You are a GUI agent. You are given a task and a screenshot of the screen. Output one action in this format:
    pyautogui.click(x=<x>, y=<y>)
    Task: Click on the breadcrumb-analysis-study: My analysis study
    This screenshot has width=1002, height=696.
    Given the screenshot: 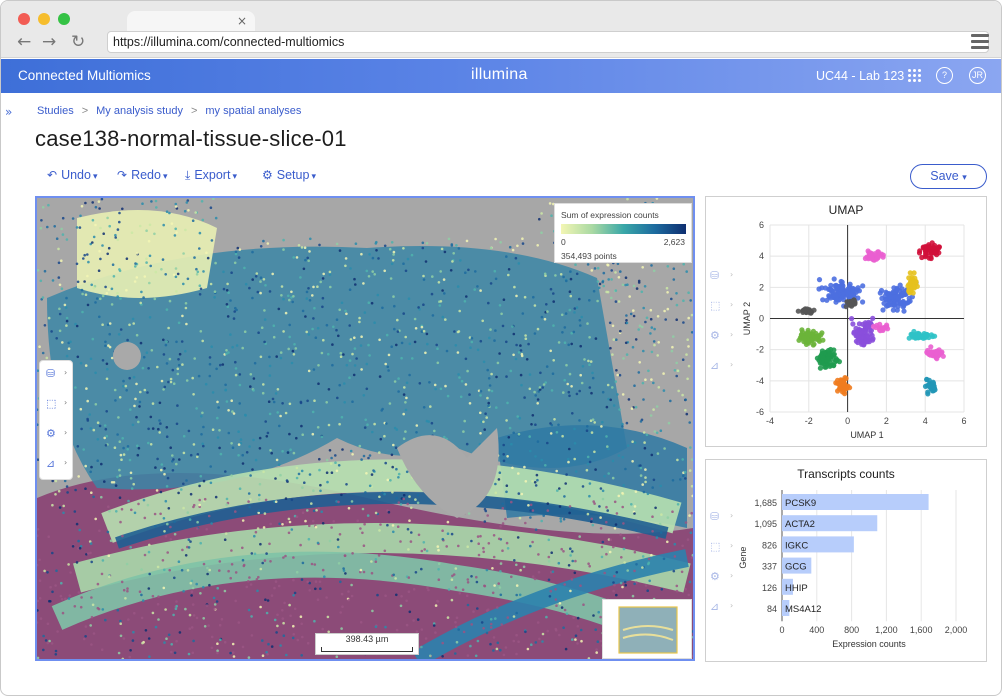 What is the action you would take?
    pyautogui.click(x=139, y=111)
    